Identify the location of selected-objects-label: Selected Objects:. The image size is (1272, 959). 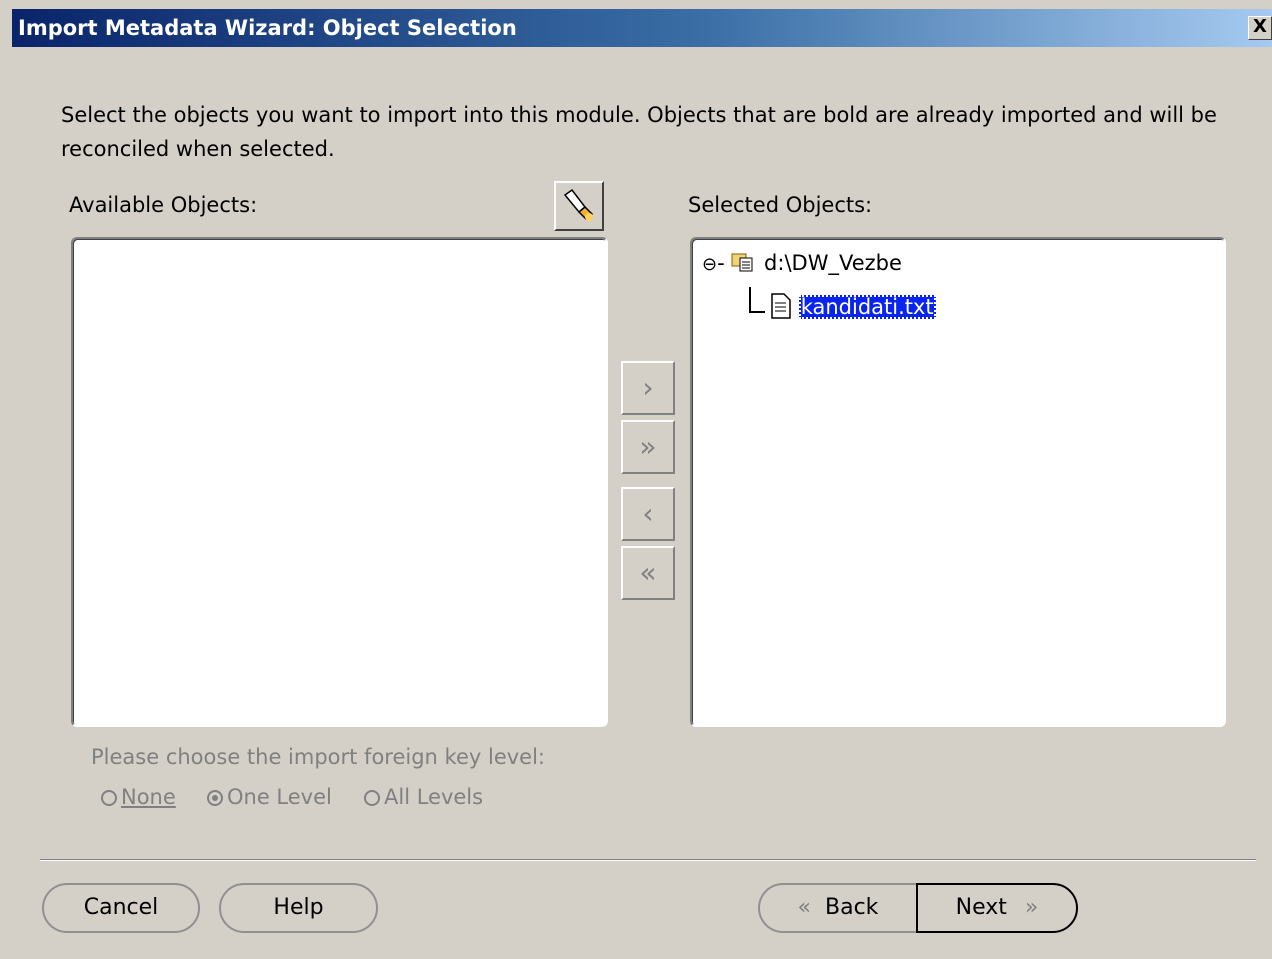
(780, 205).